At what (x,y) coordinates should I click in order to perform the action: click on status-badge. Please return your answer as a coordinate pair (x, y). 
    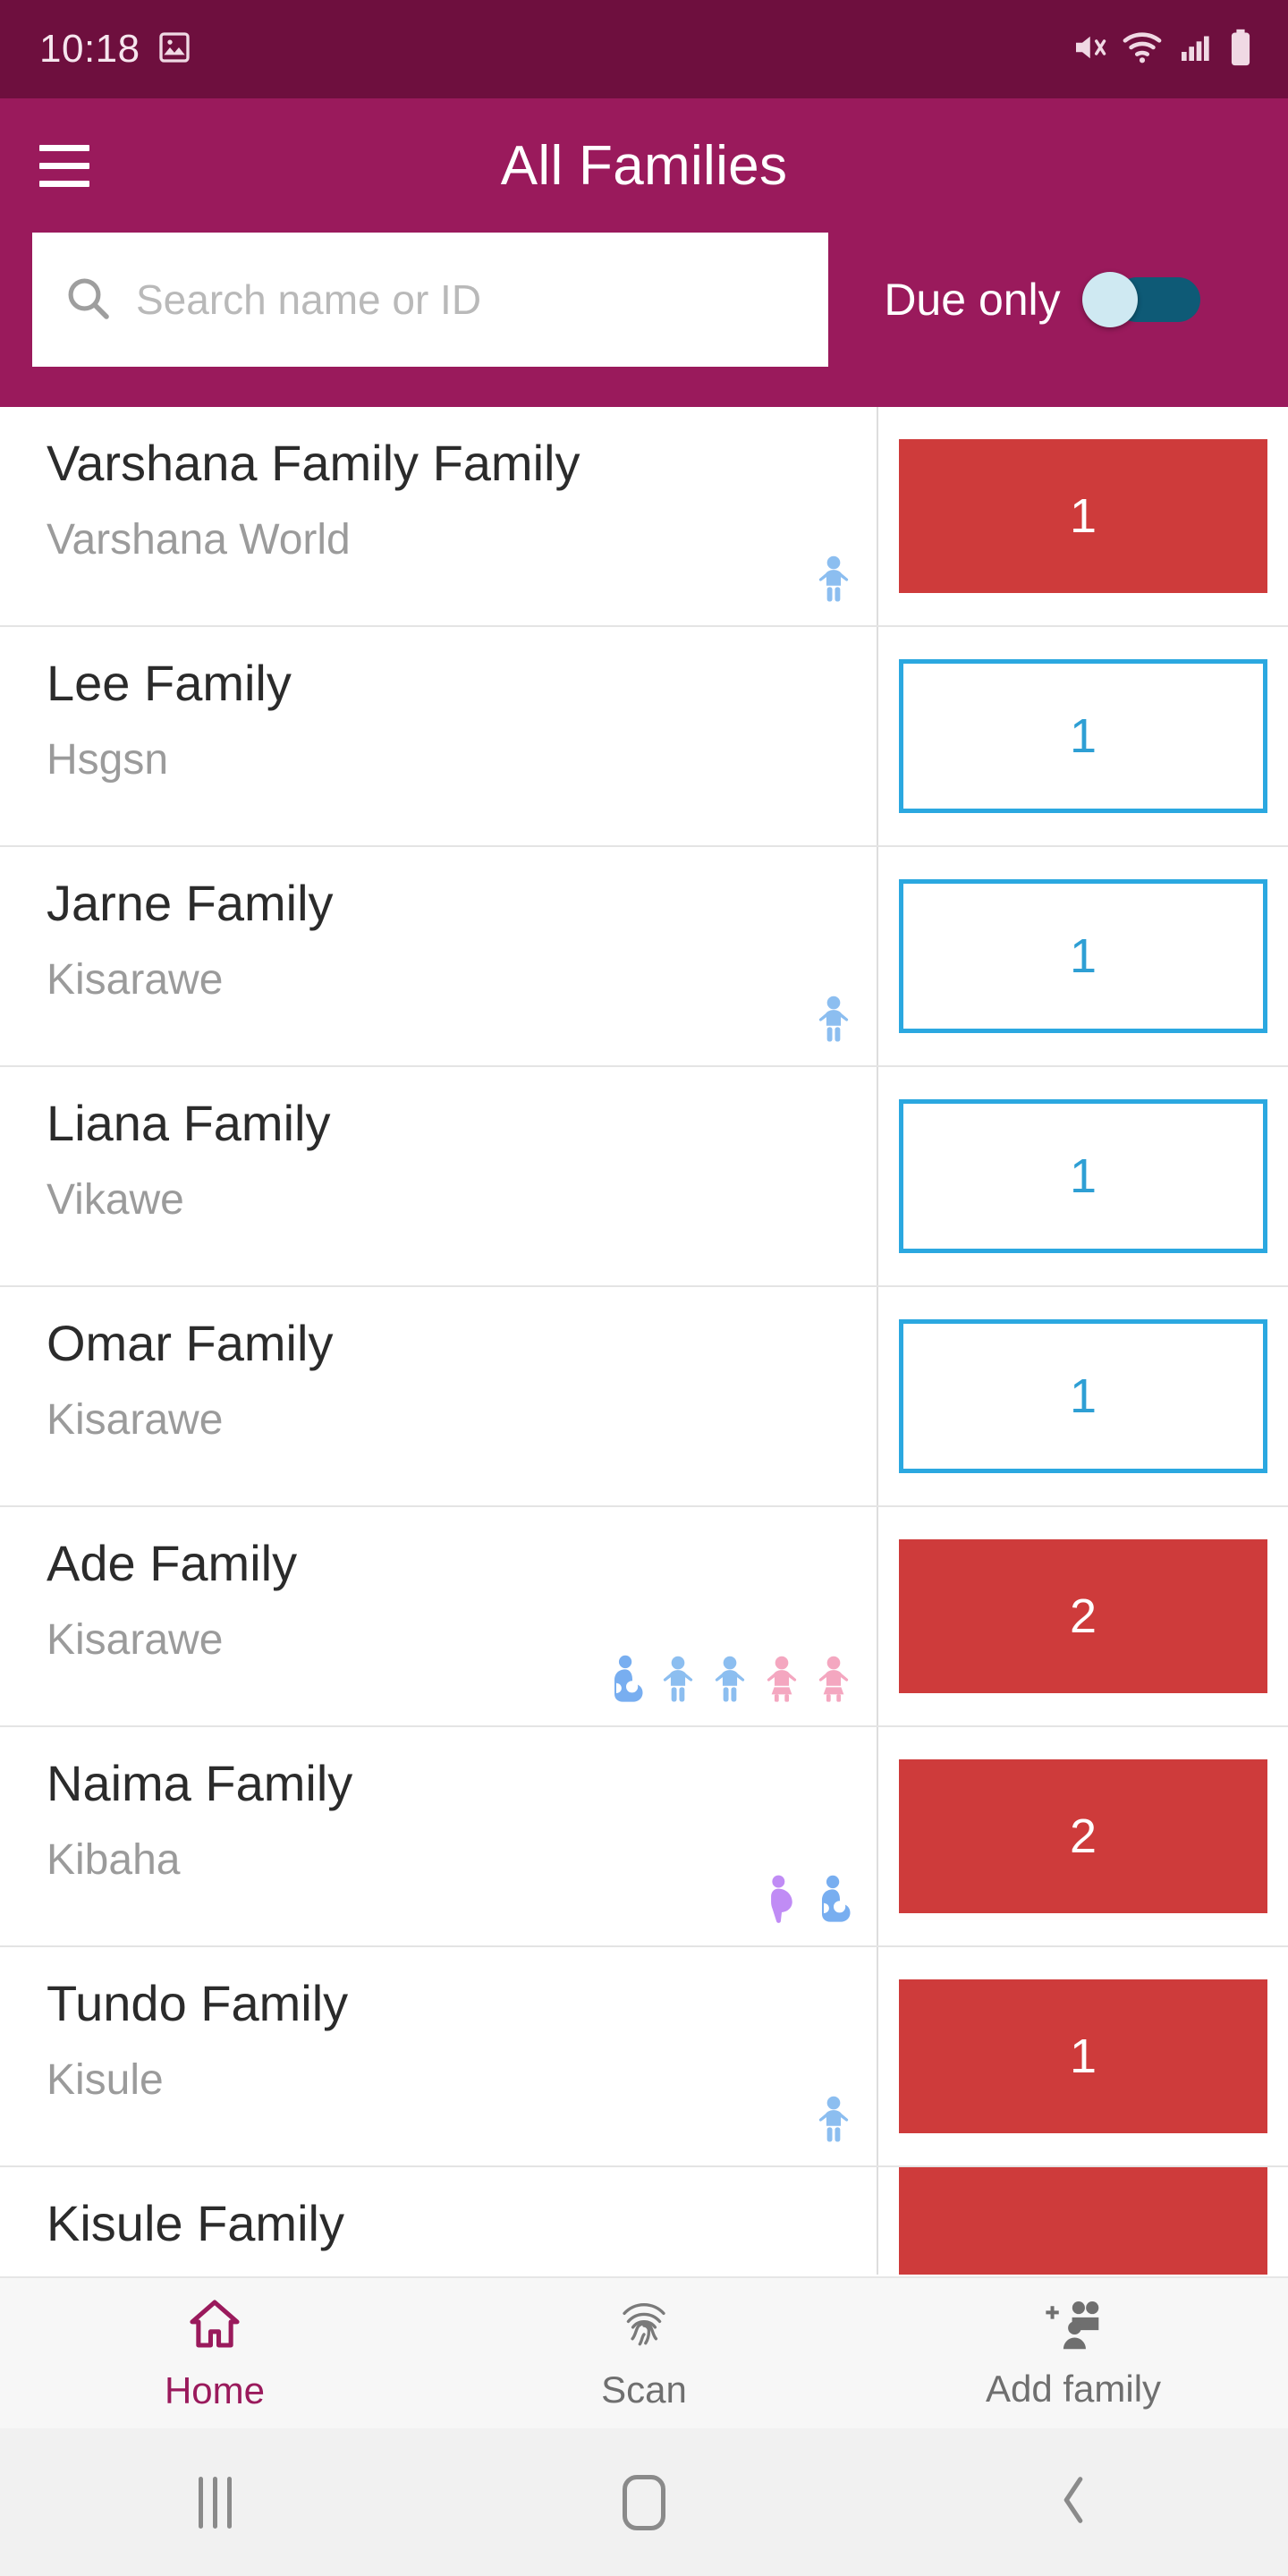
    Looking at the image, I should click on (1083, 2221).